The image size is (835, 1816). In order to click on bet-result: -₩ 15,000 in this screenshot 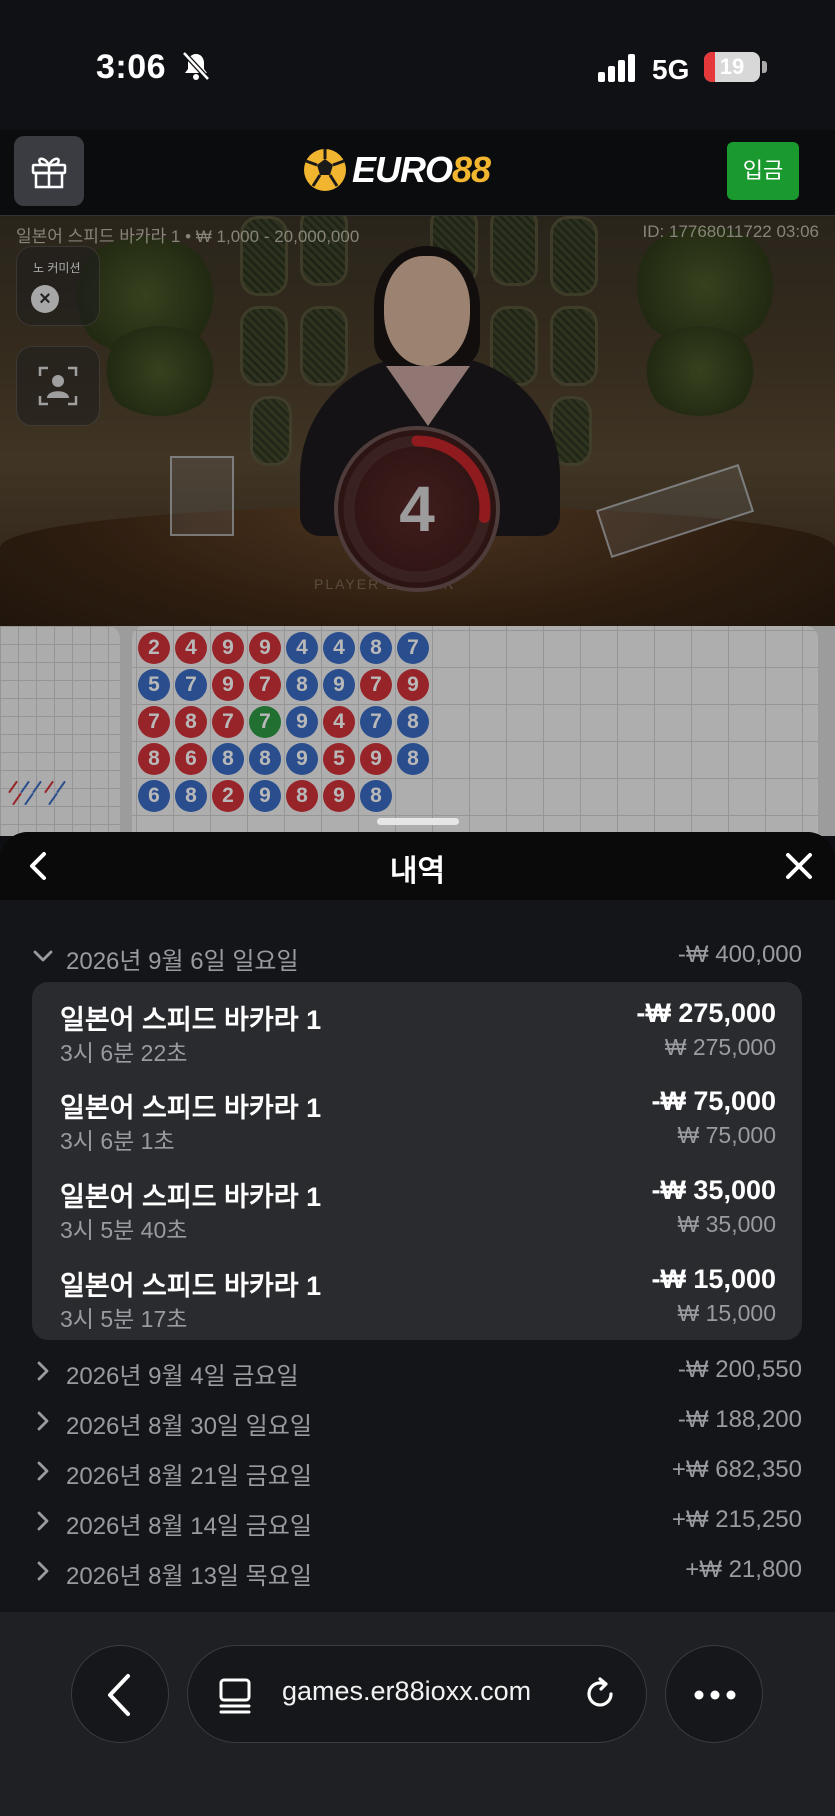, I will do `click(713, 1279)`.